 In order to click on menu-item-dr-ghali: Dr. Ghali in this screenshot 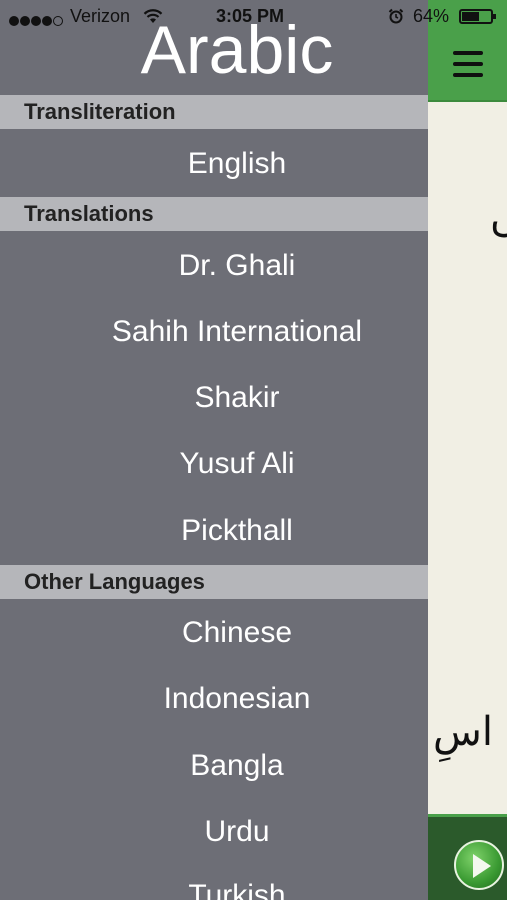, I will do `click(214, 266)`.